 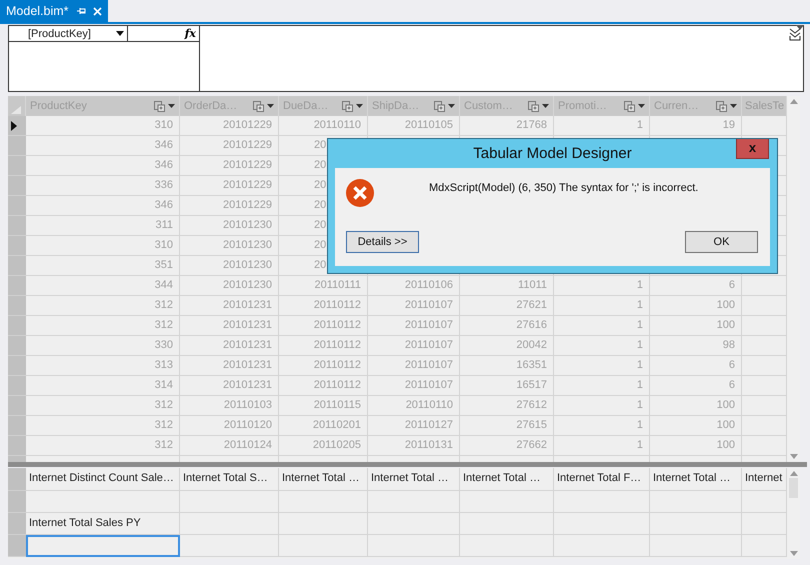 I want to click on row-header, so click(x=17, y=126).